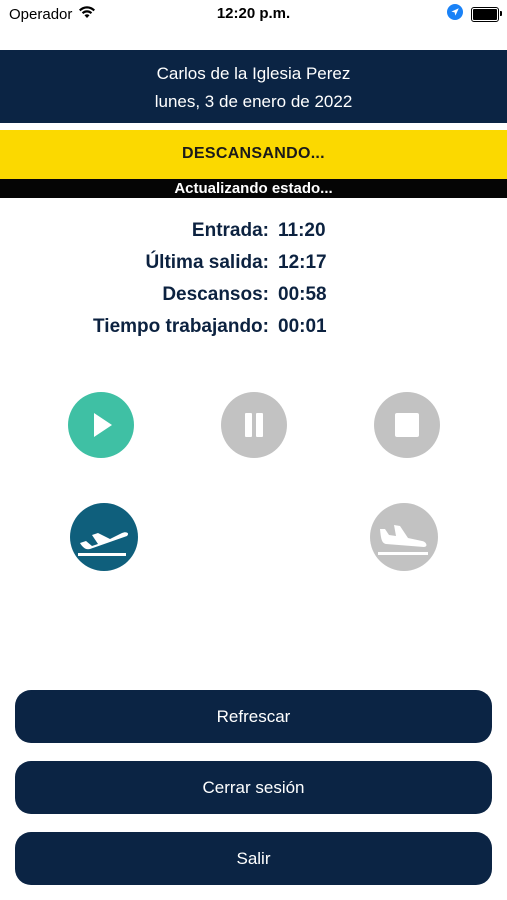  I want to click on arrival-button, so click(404, 537).